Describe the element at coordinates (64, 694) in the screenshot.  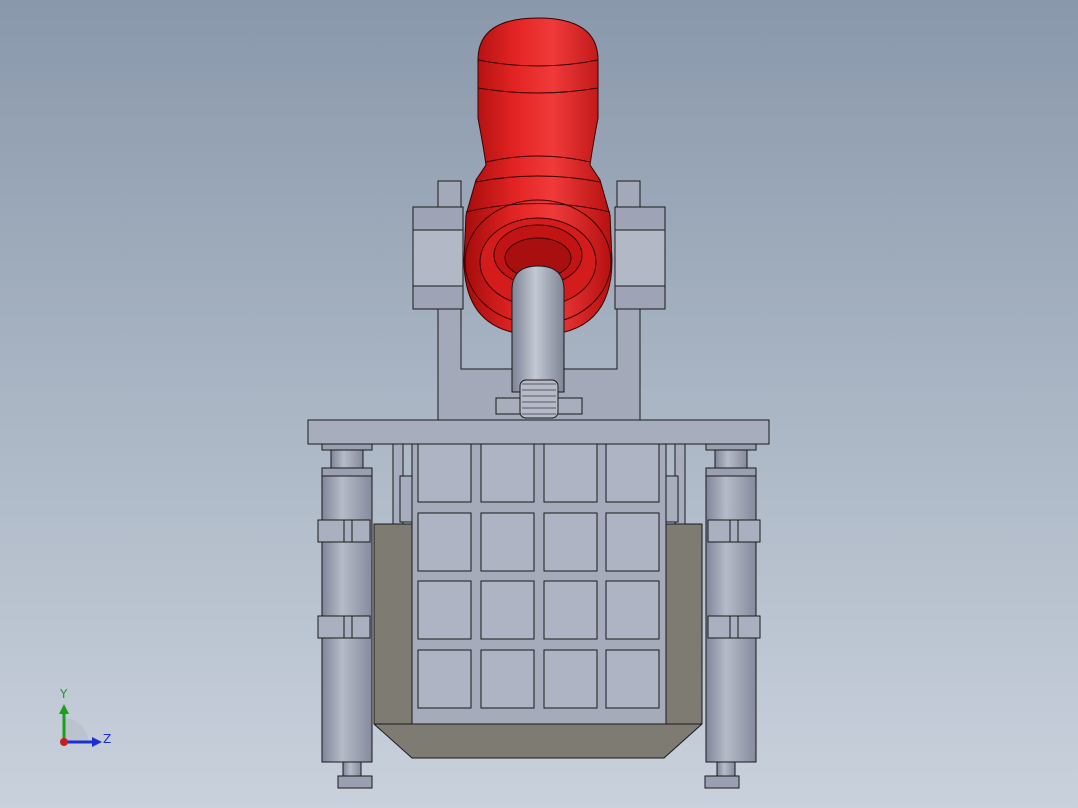
I see `y-axis-label: Y` at that location.